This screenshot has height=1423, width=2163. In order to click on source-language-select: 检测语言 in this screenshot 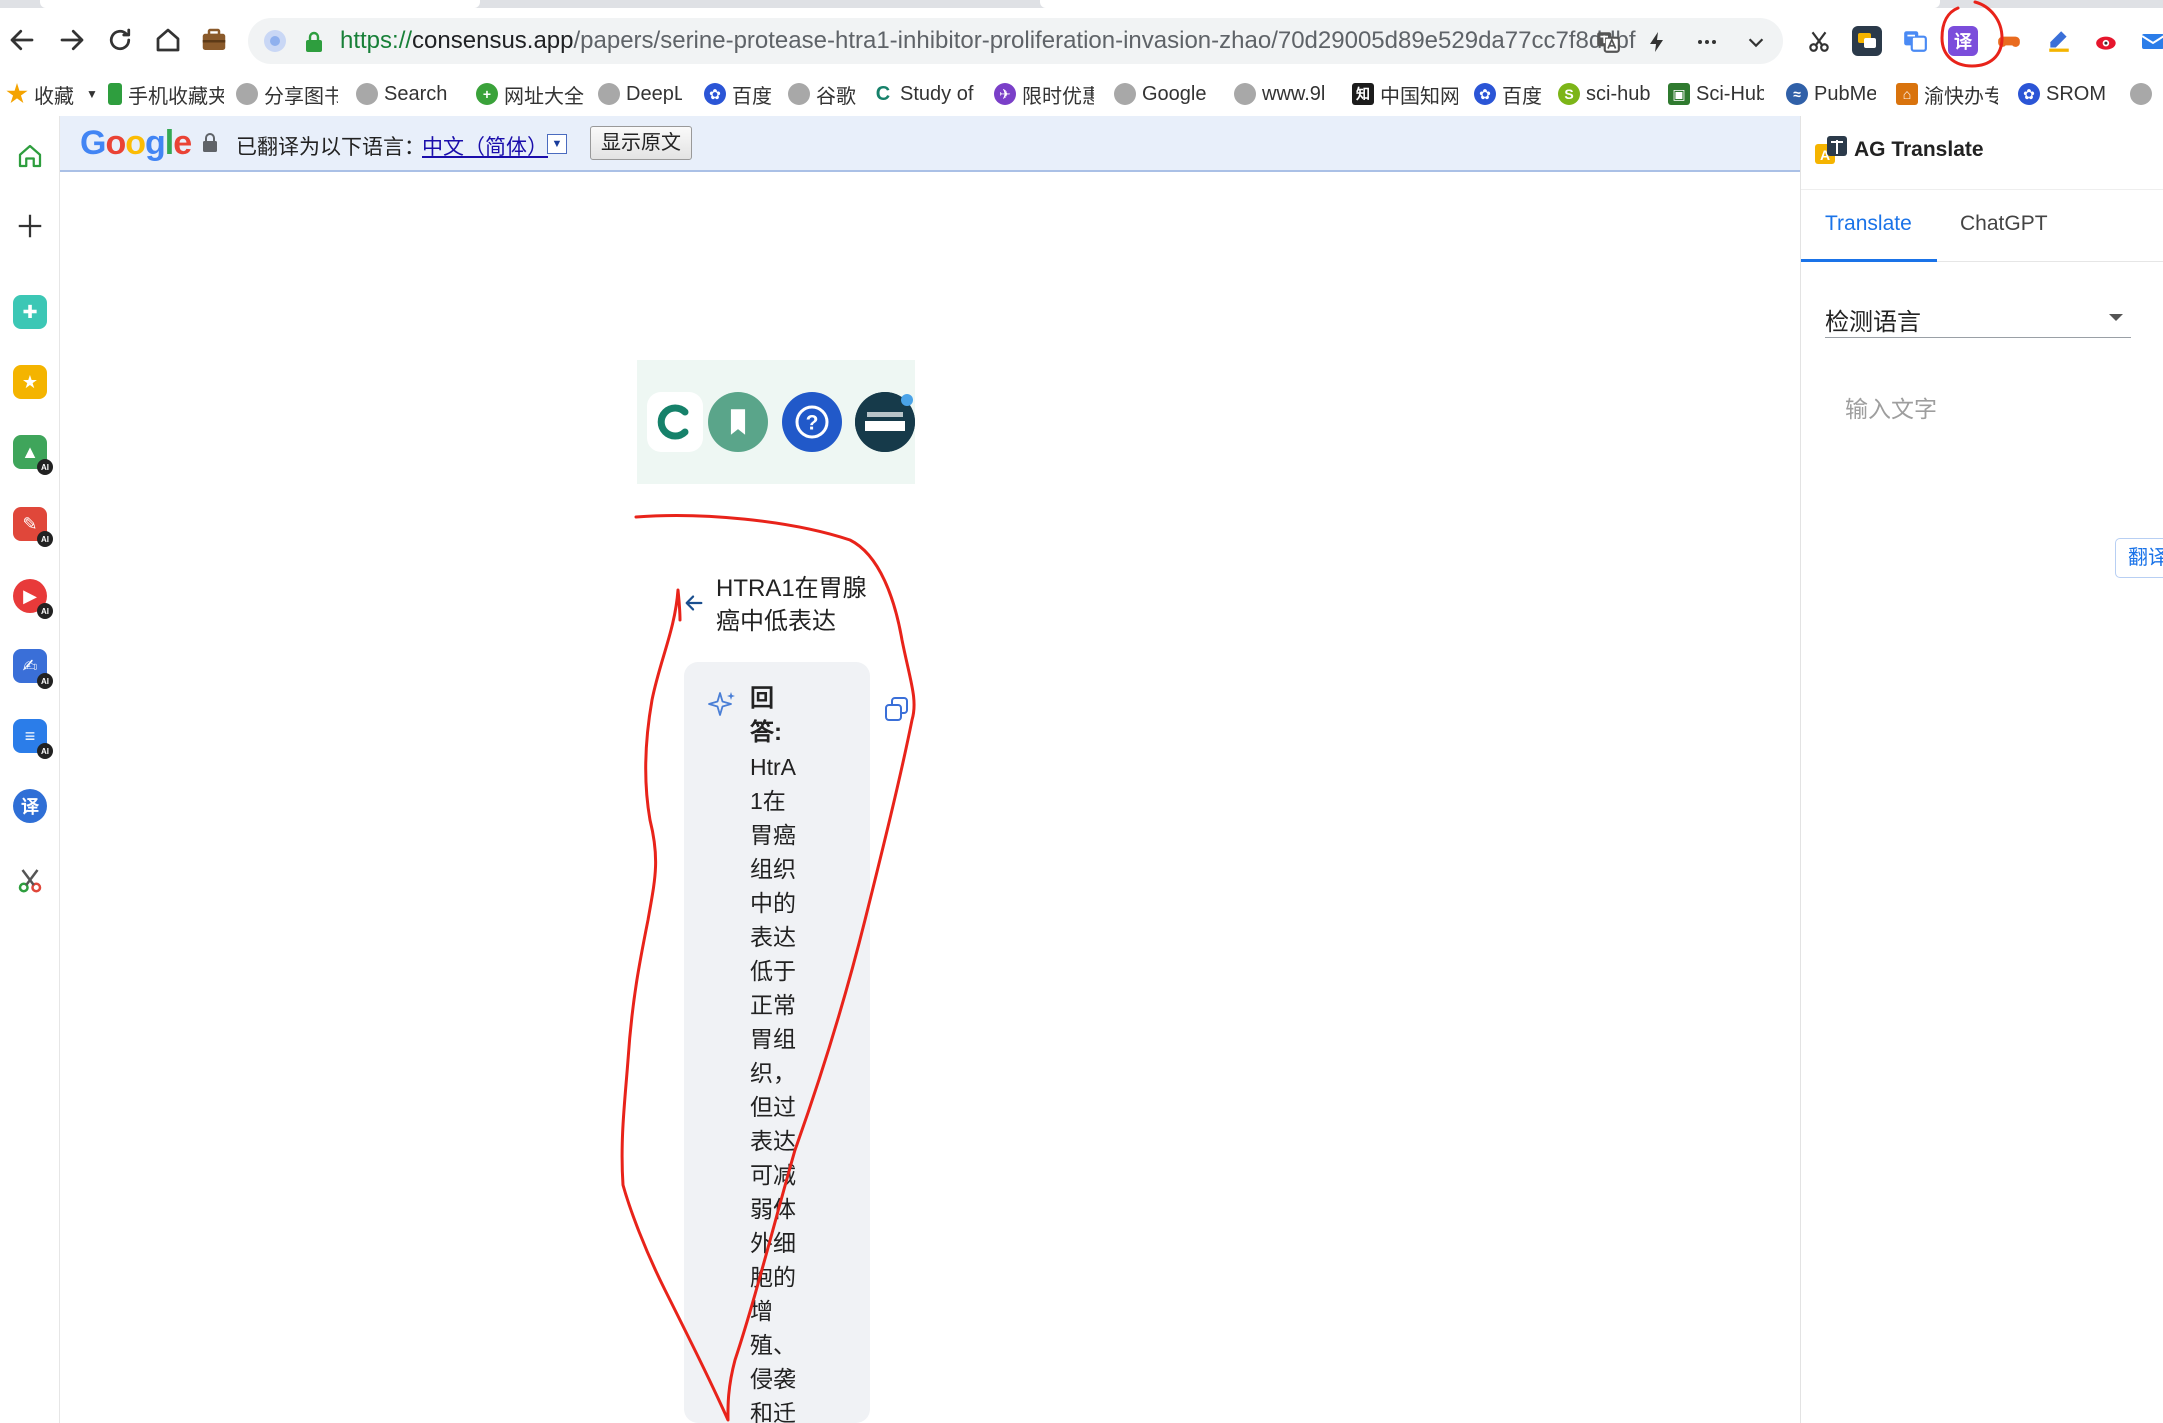, I will do `click(1978, 317)`.